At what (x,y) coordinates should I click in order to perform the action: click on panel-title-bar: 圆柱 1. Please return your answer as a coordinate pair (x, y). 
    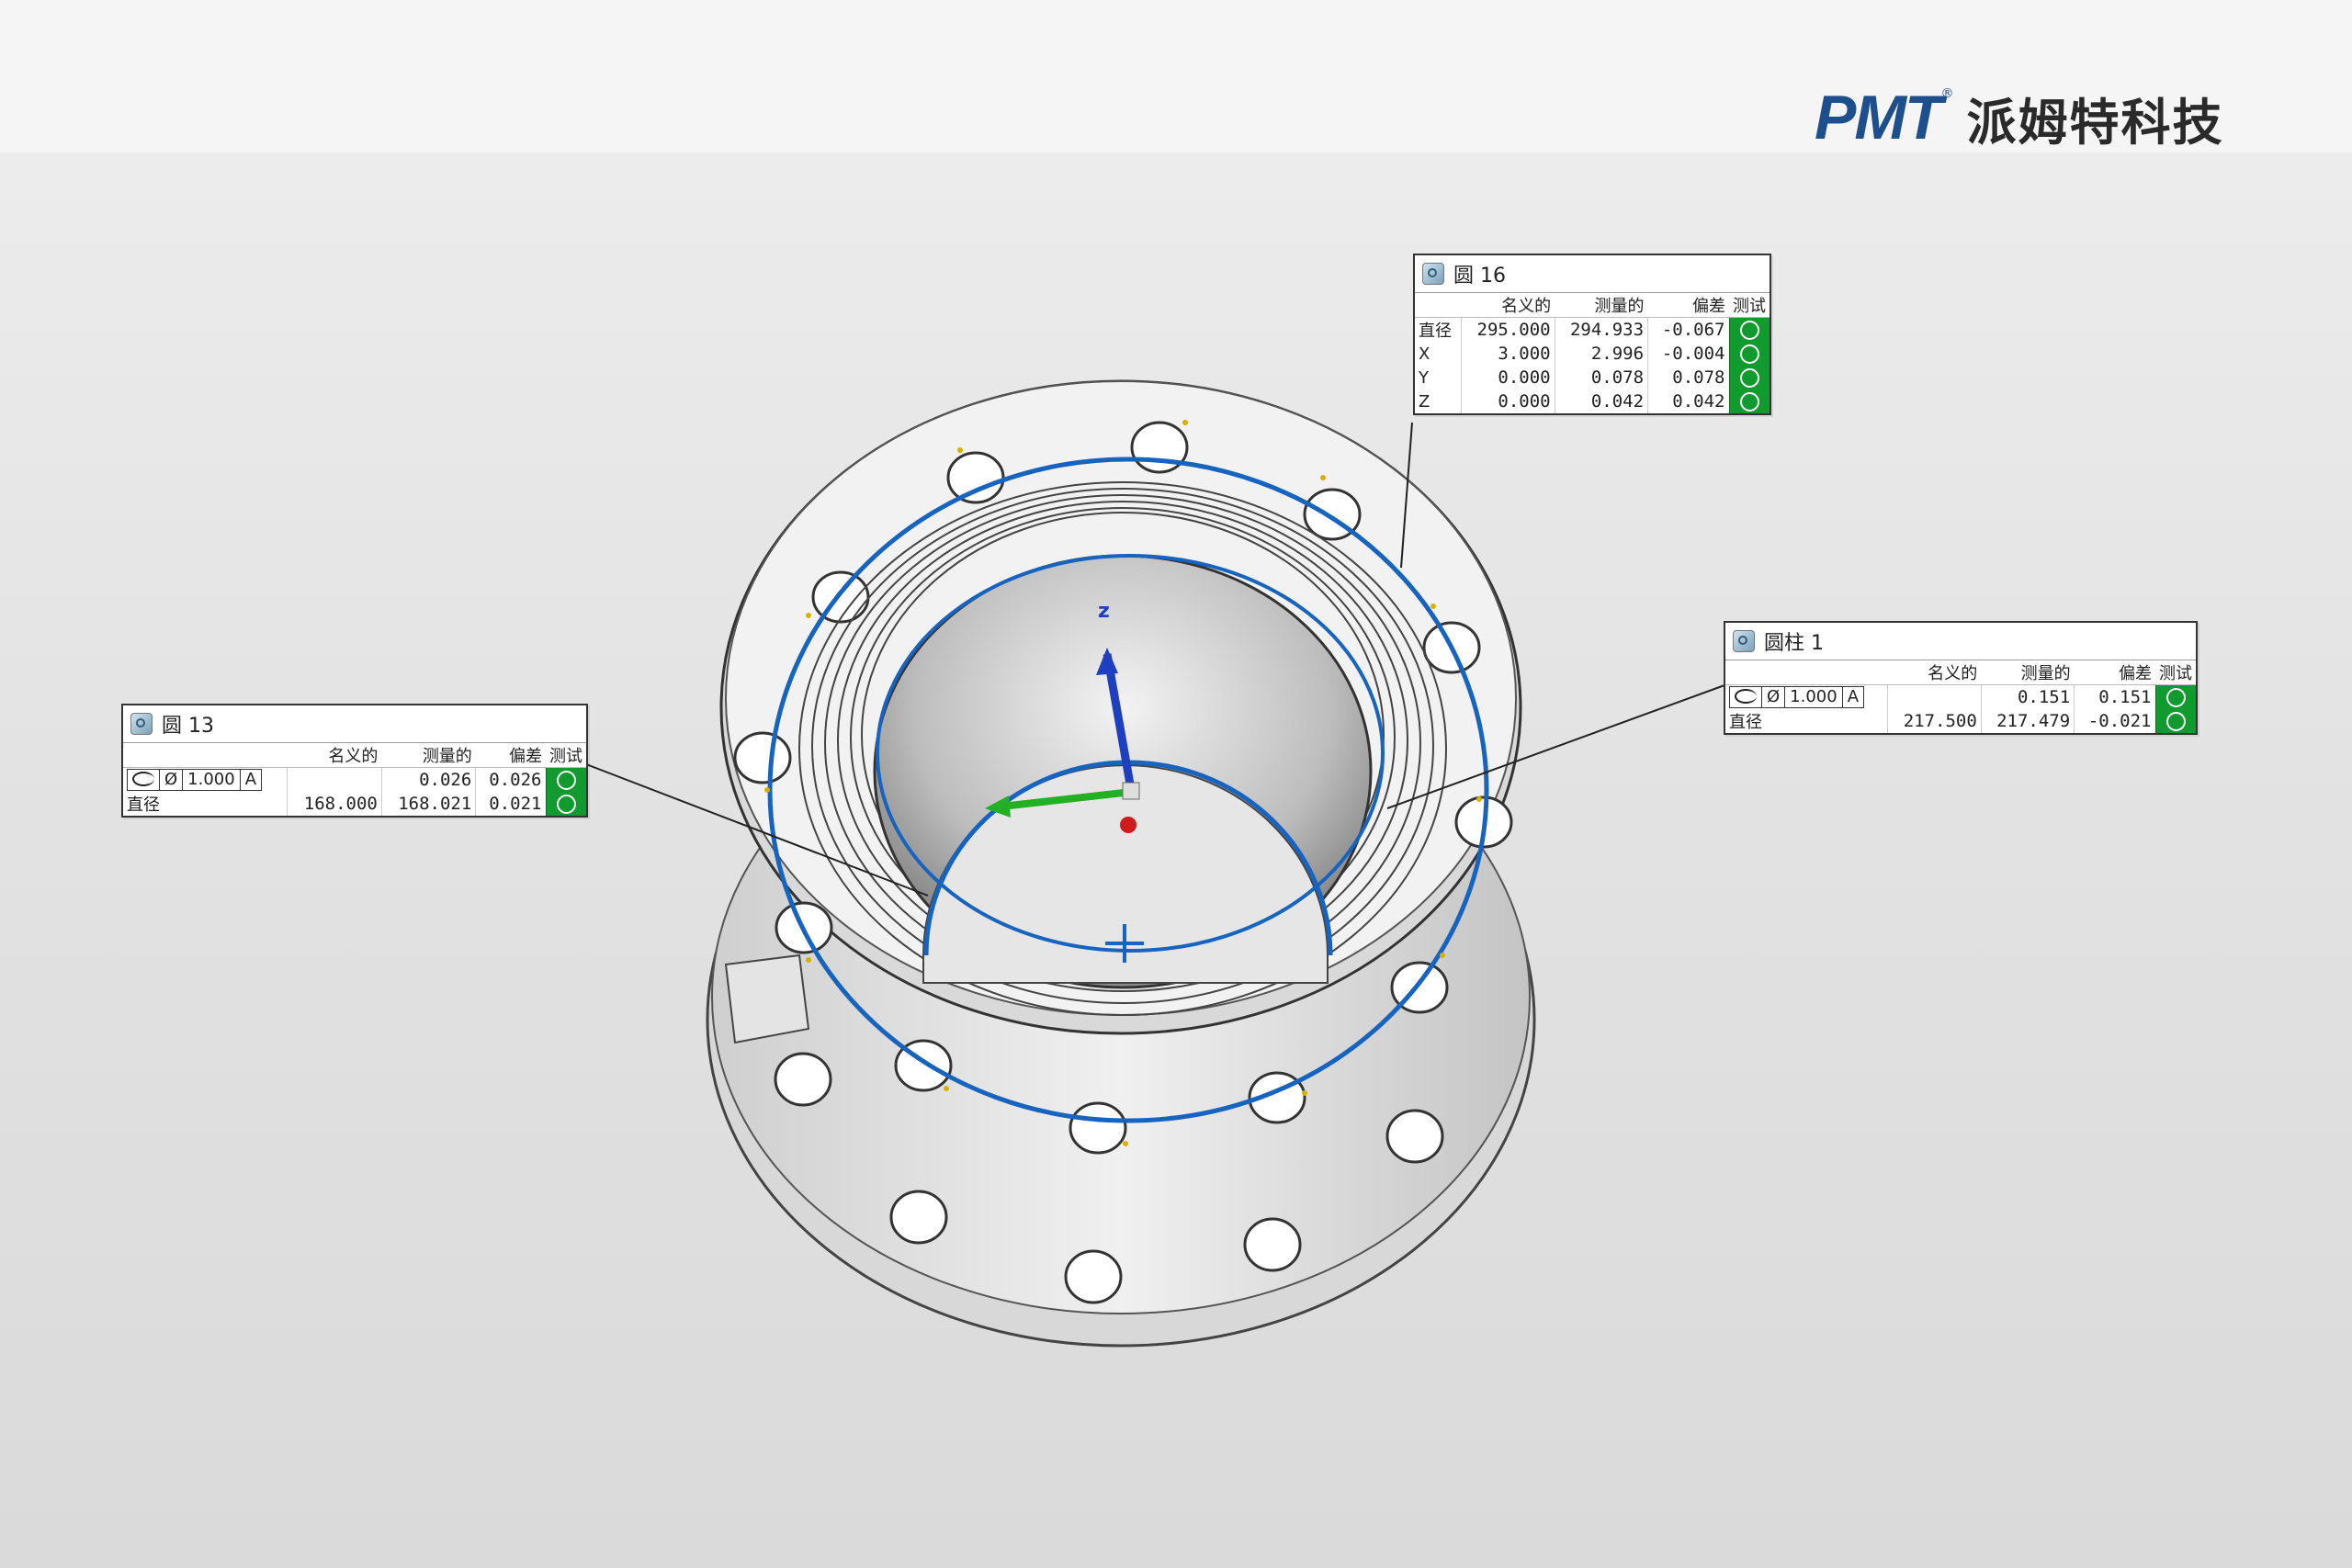
    Looking at the image, I should click on (1960, 641).